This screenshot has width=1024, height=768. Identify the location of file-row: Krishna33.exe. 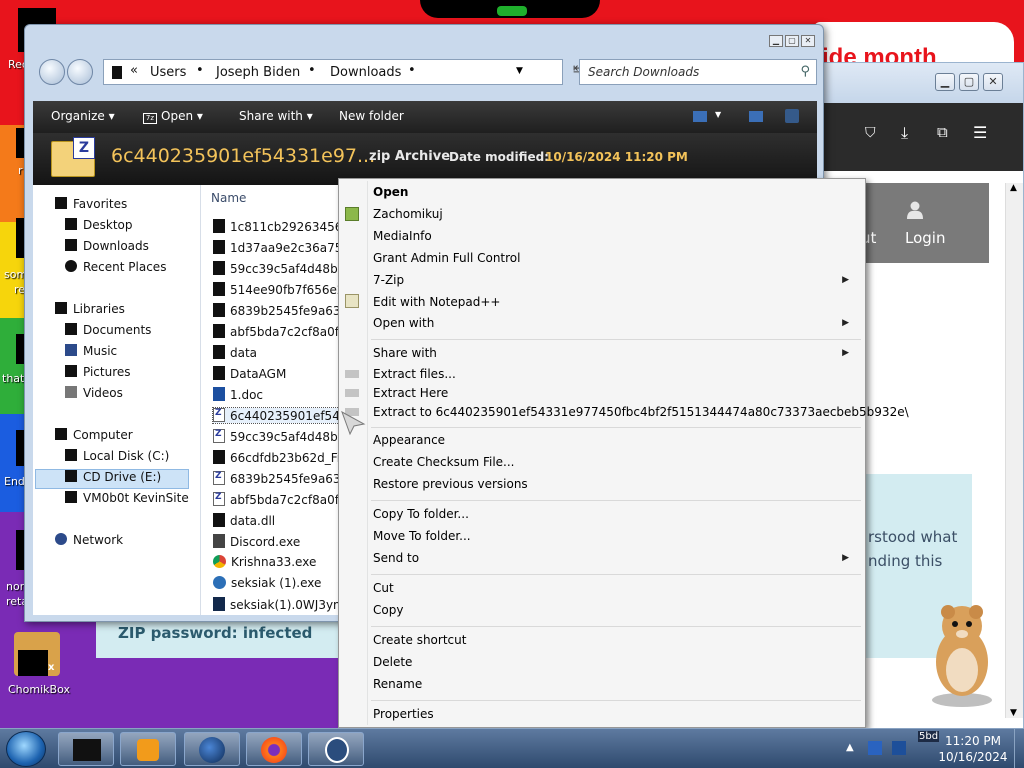
(264, 562).